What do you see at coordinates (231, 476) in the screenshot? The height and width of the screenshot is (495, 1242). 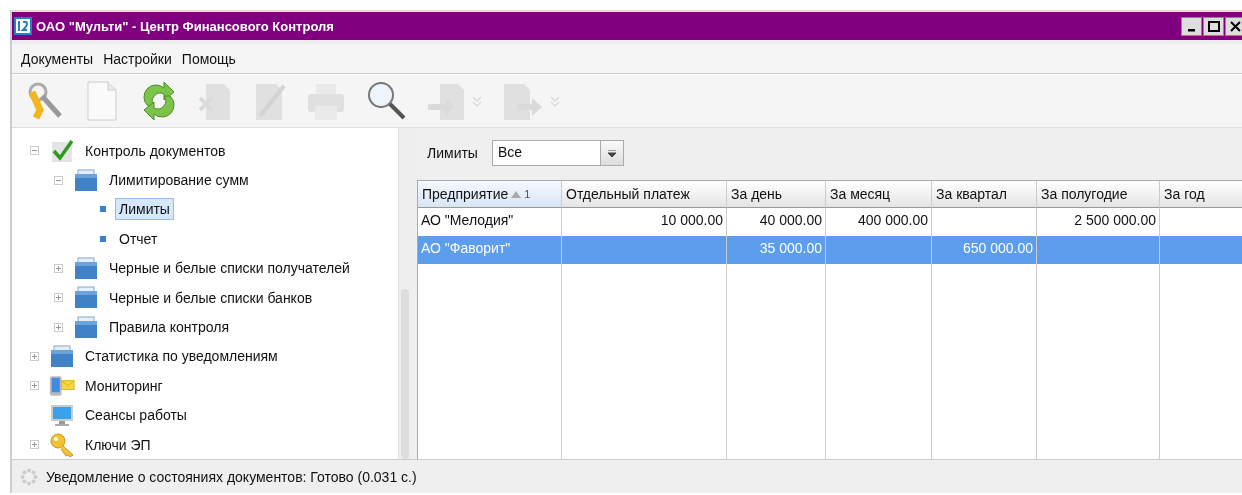 I see `status-text: Уведомление о состояниях документов: Готово (0.031 с.)` at bounding box center [231, 476].